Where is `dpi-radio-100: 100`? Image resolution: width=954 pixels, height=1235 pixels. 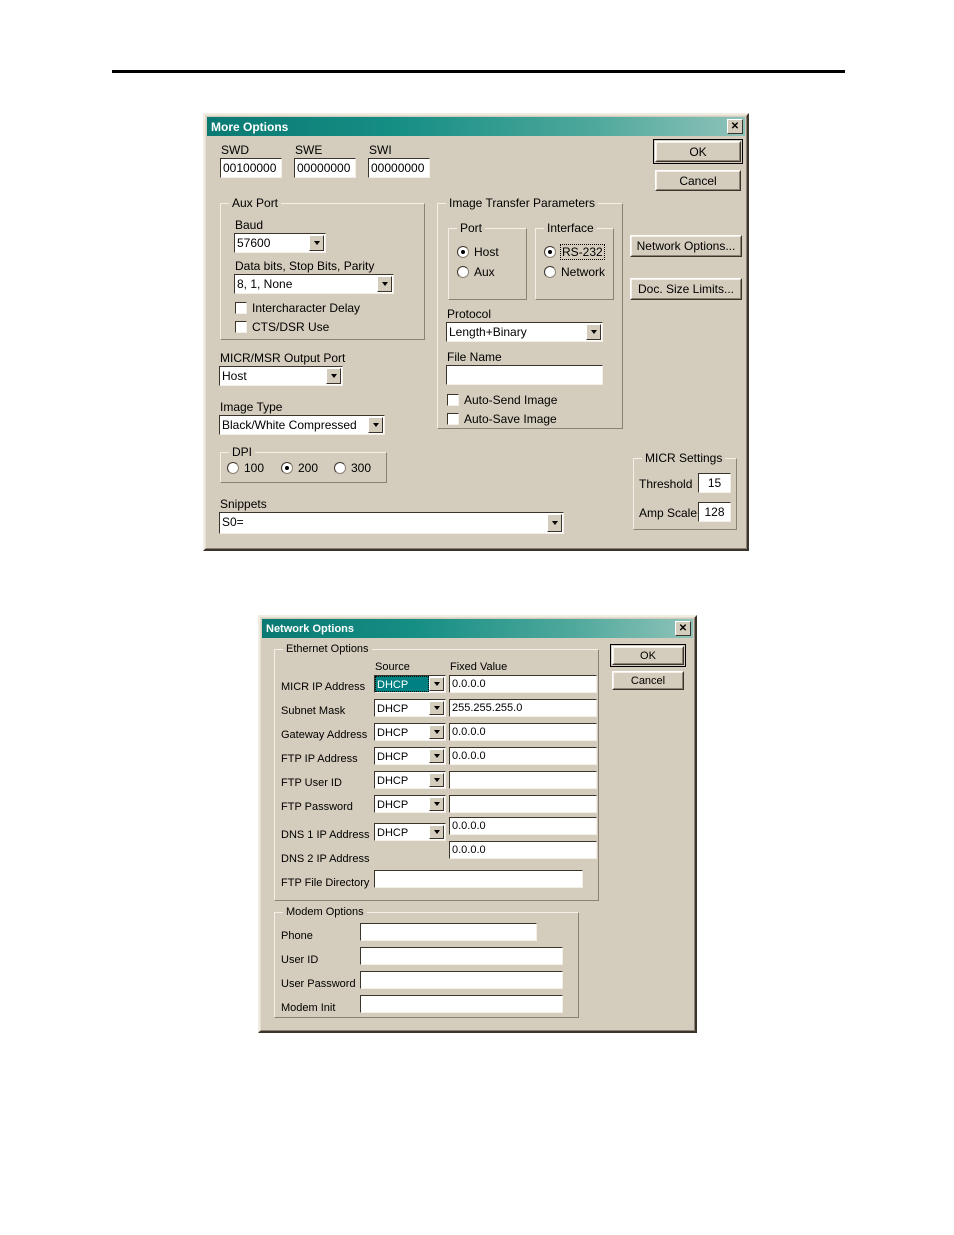
dpi-radio-100: 100 is located at coordinates (245, 468).